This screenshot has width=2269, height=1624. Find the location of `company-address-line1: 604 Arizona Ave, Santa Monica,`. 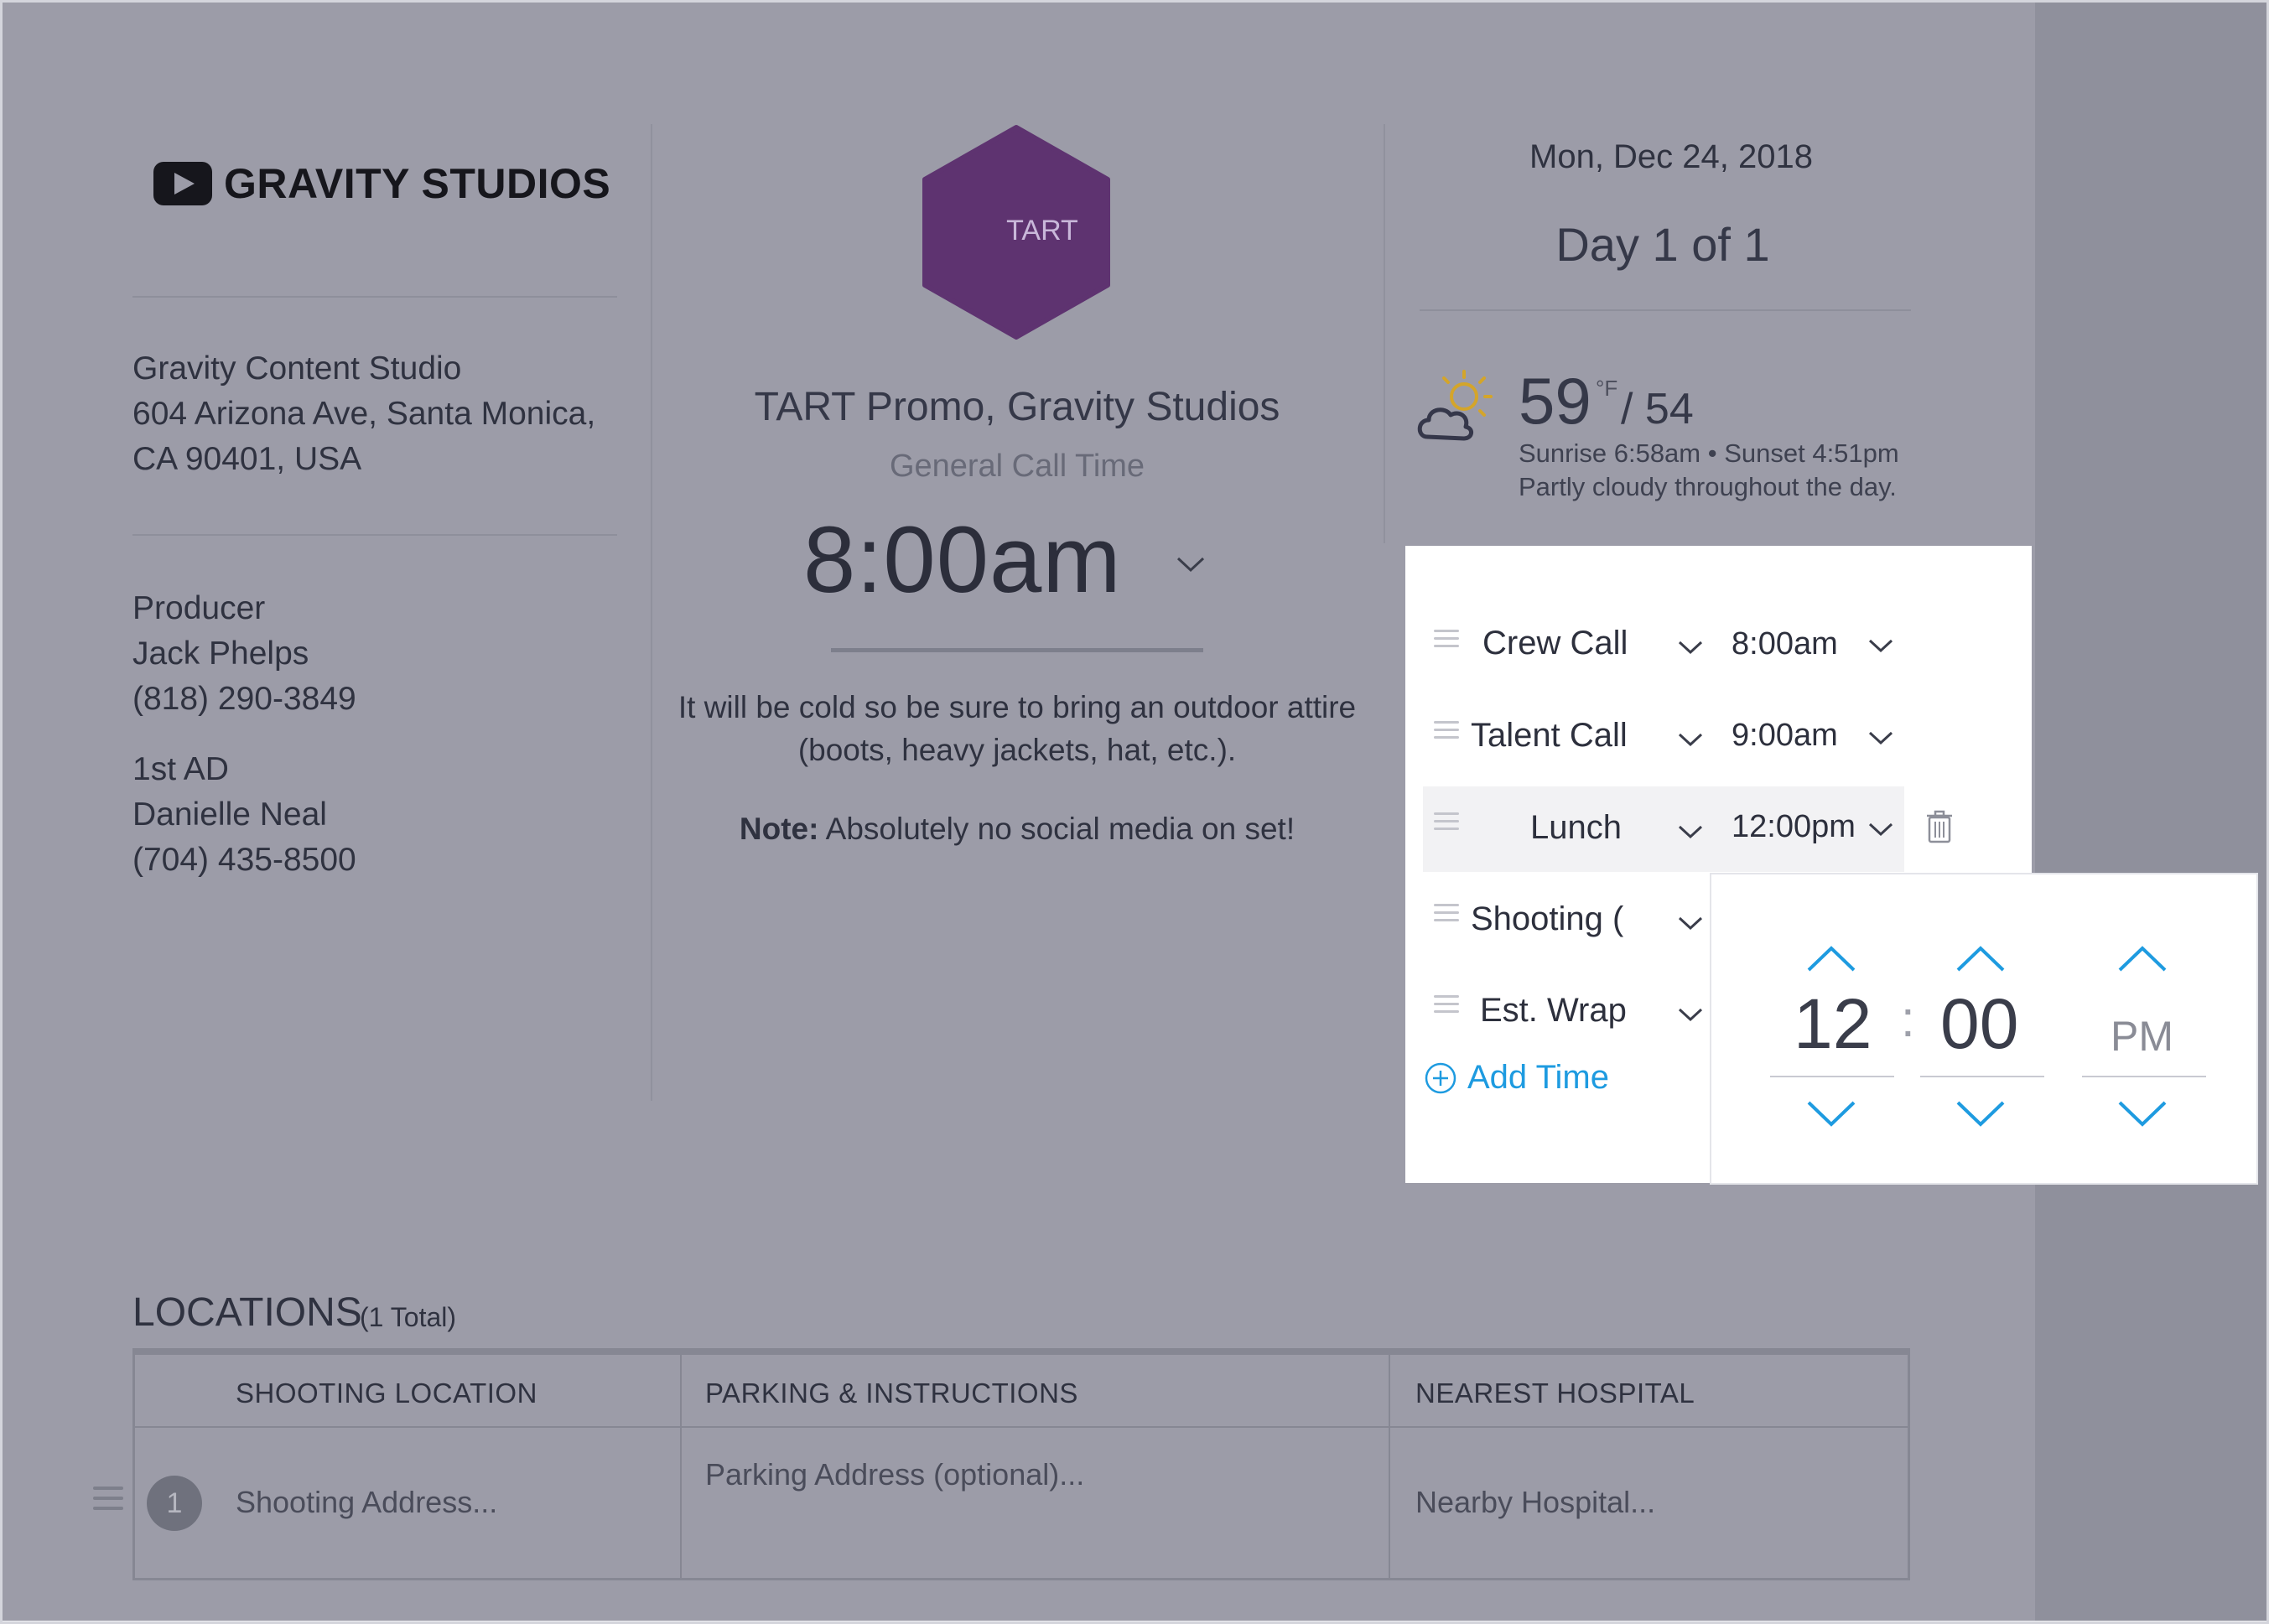

company-address-line1: 604 Arizona Ave, Santa Monica, is located at coordinates (363, 414).